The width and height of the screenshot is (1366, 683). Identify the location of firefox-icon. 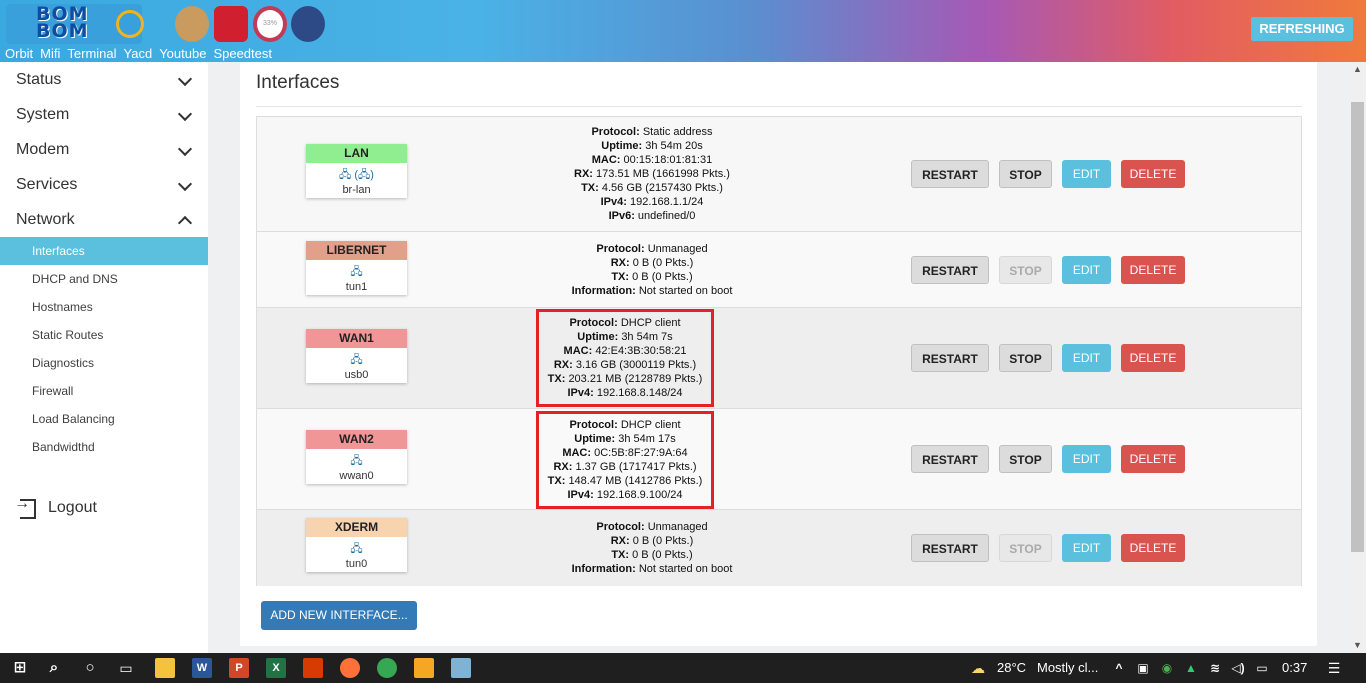
(350, 668).